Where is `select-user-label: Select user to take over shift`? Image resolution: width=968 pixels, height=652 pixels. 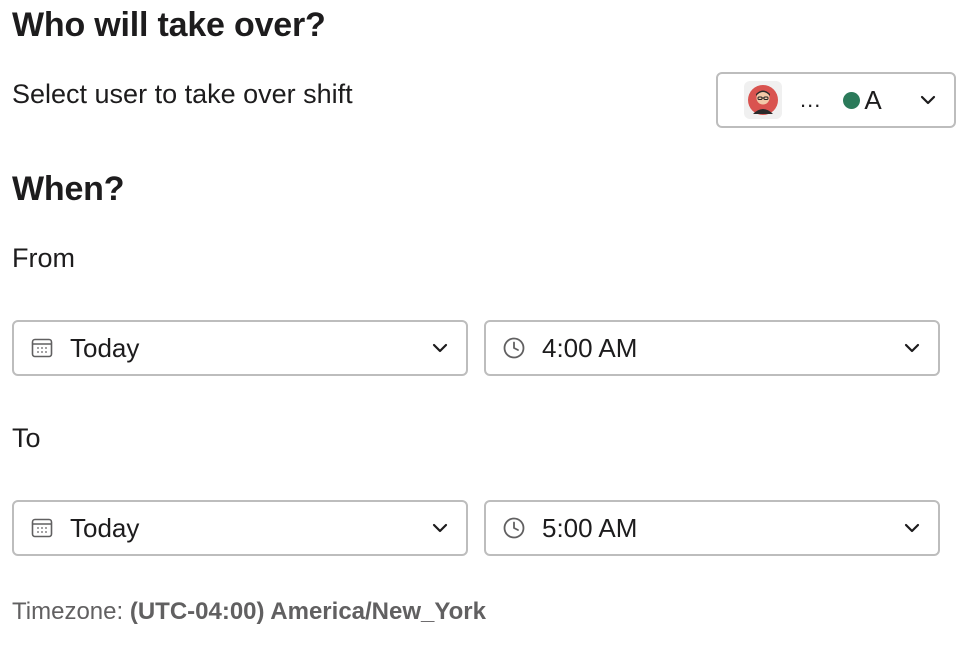
select-user-label: Select user to take over shift is located at coordinates (182, 94).